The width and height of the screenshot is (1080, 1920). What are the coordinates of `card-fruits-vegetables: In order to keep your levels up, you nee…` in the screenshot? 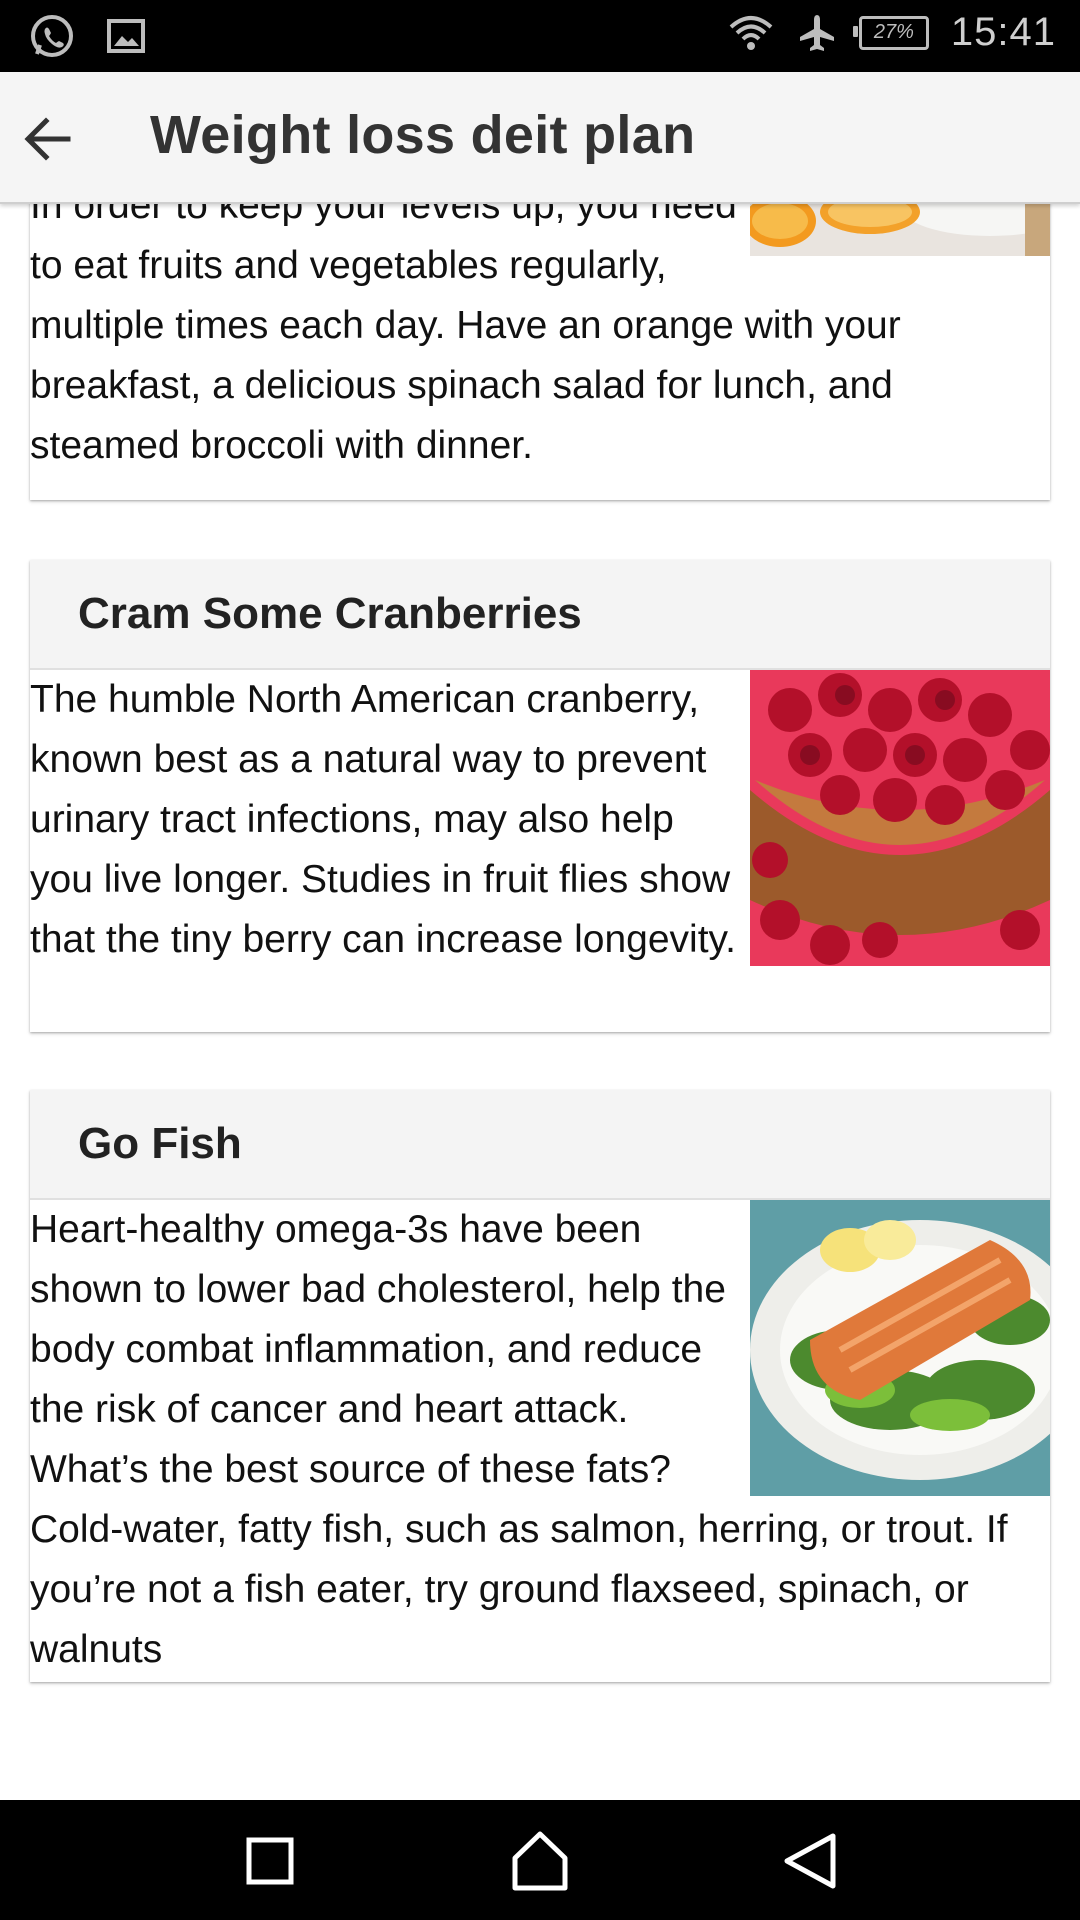 It's located at (540, 351).